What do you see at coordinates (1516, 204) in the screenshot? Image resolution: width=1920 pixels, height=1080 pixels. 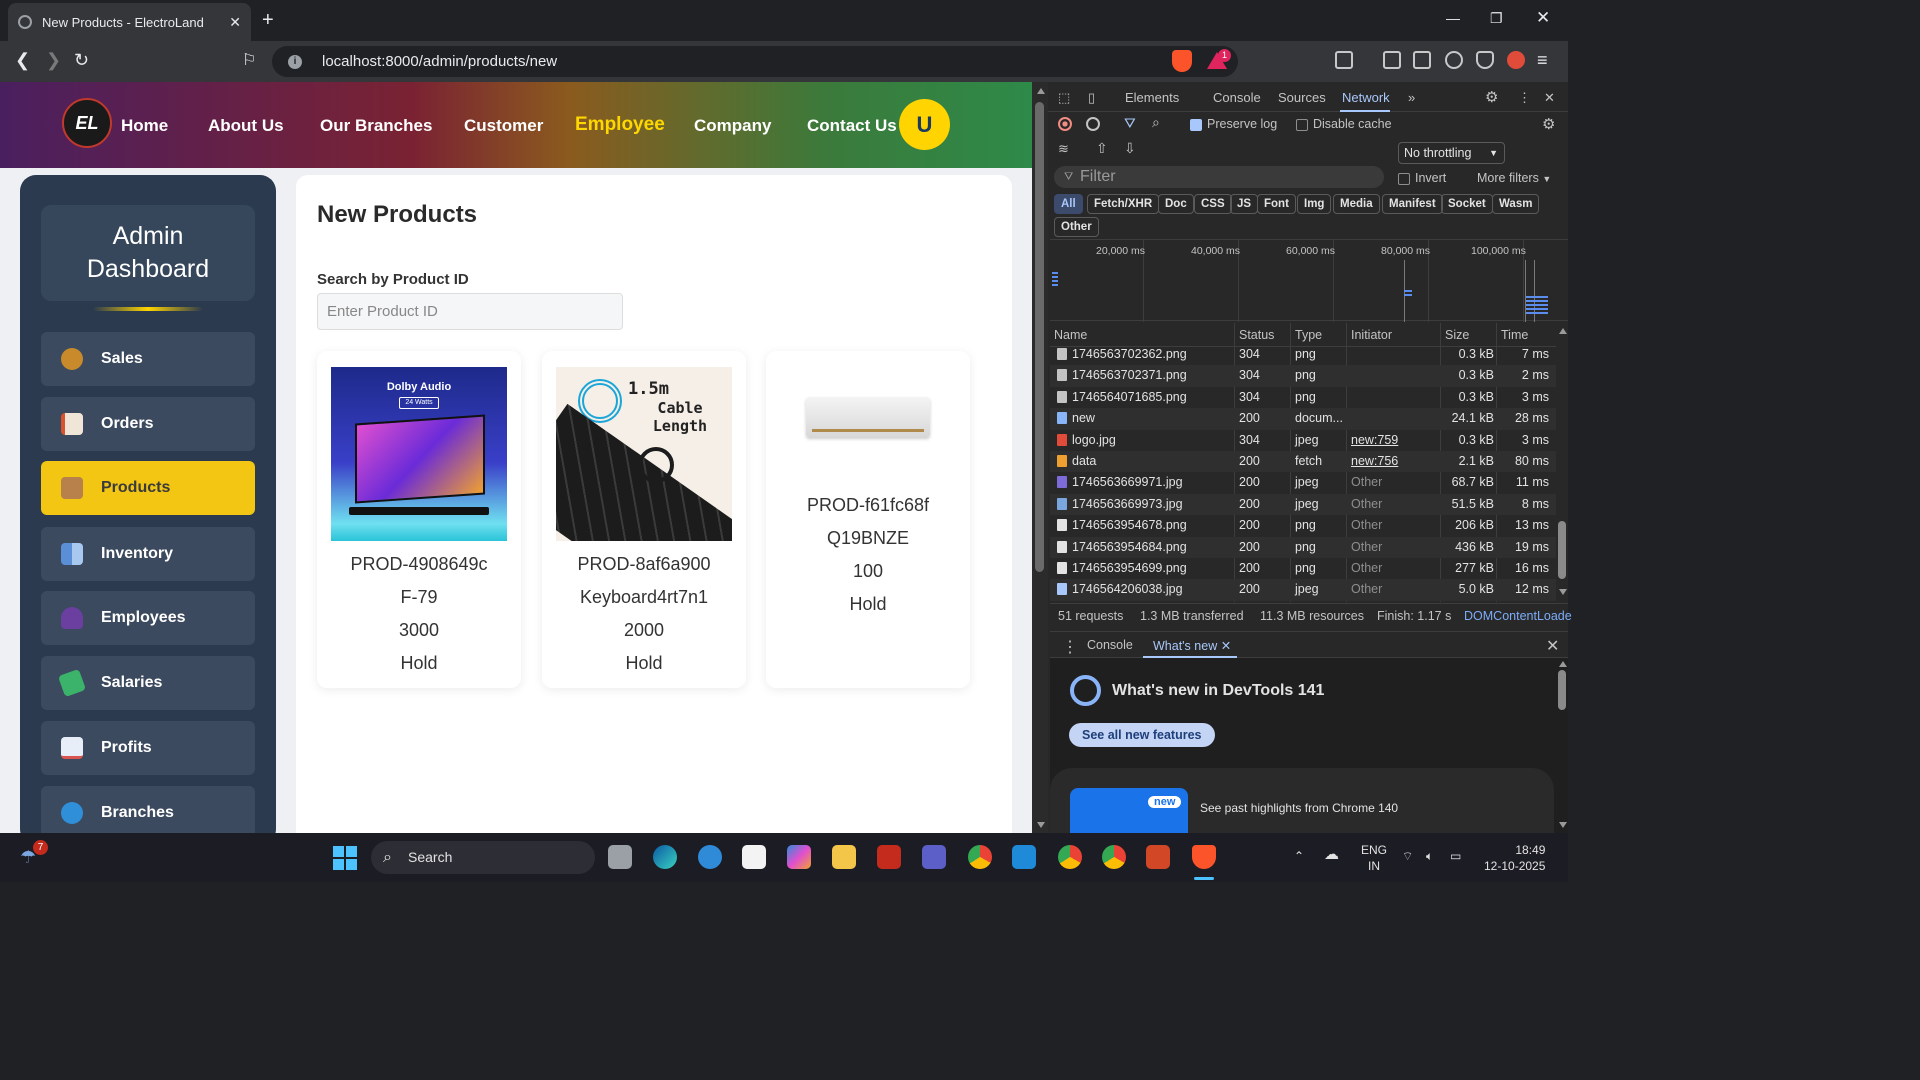 I see `type-filter-wasm: Wasm` at bounding box center [1516, 204].